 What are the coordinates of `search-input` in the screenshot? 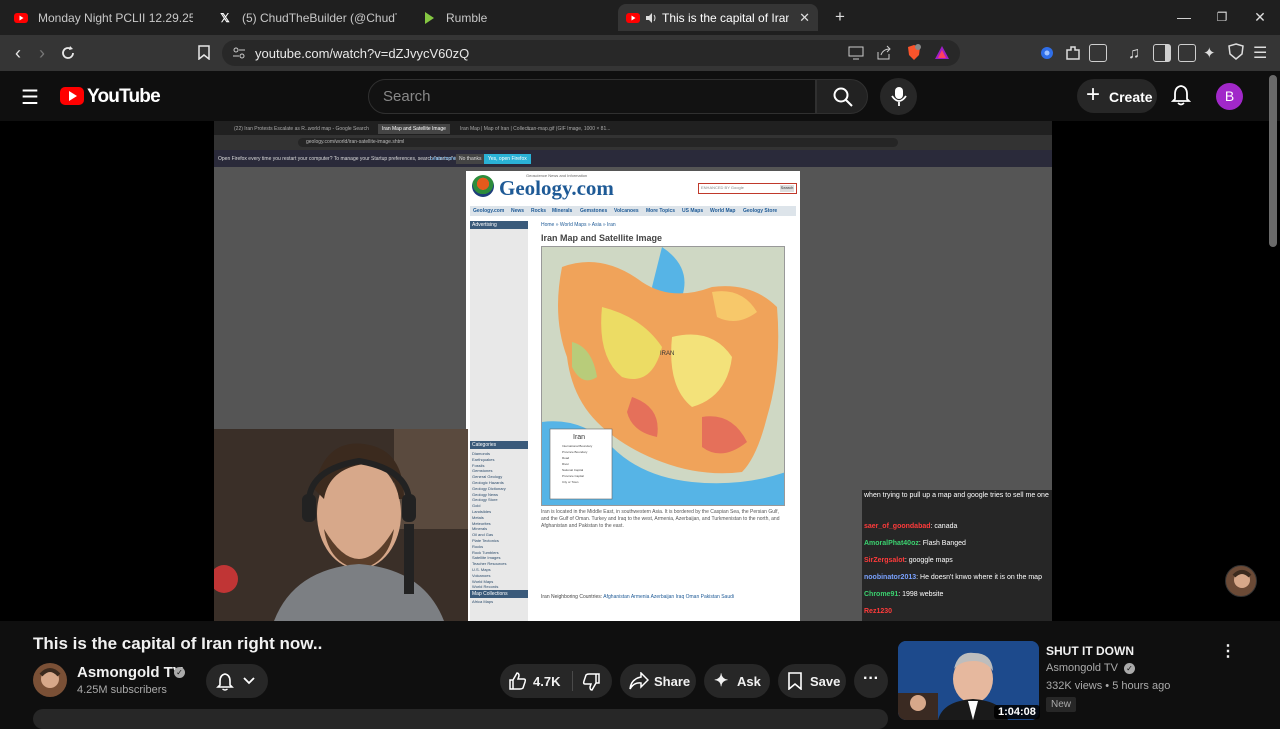 It's located at (592, 96).